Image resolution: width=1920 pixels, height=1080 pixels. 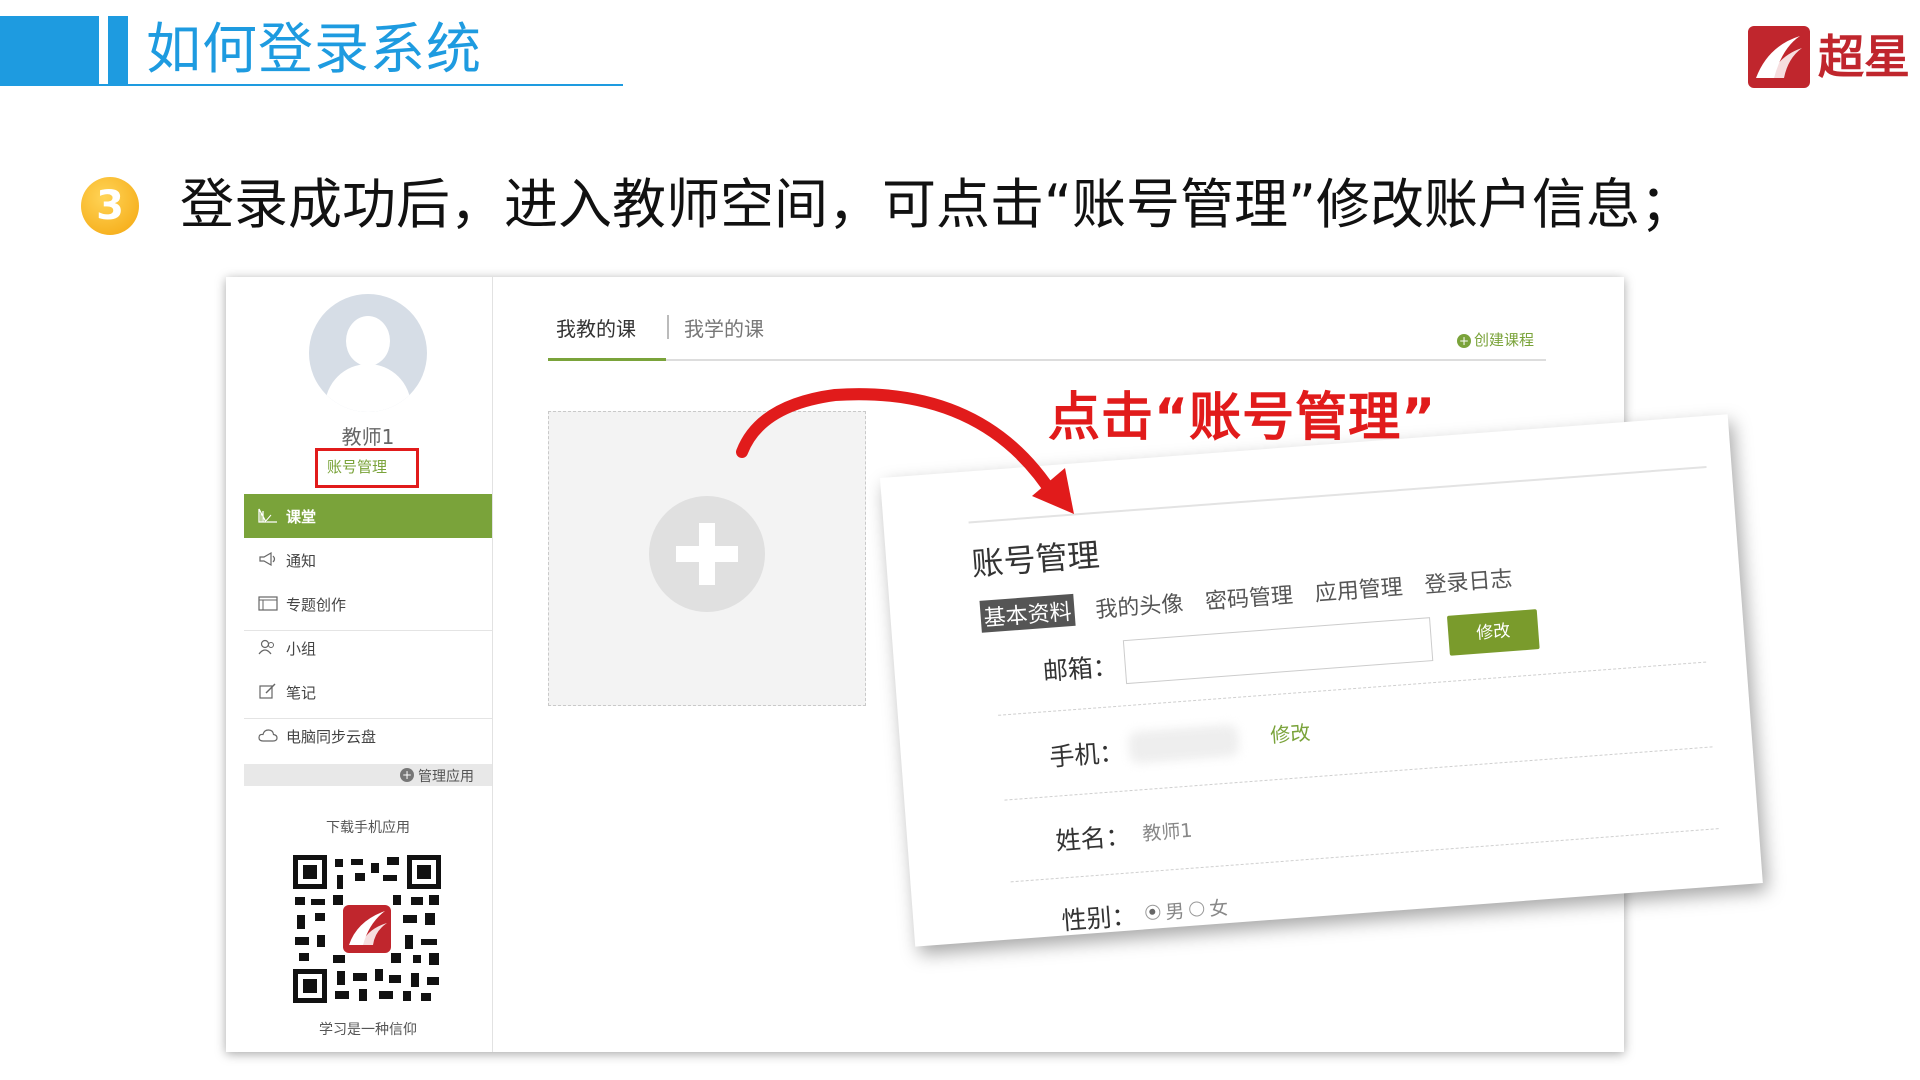 What do you see at coordinates (937, 204) in the screenshot?
I see `step-instruction: 登录成功后，进入教师空间，可点击“账号管理”修改账户信息；` at bounding box center [937, 204].